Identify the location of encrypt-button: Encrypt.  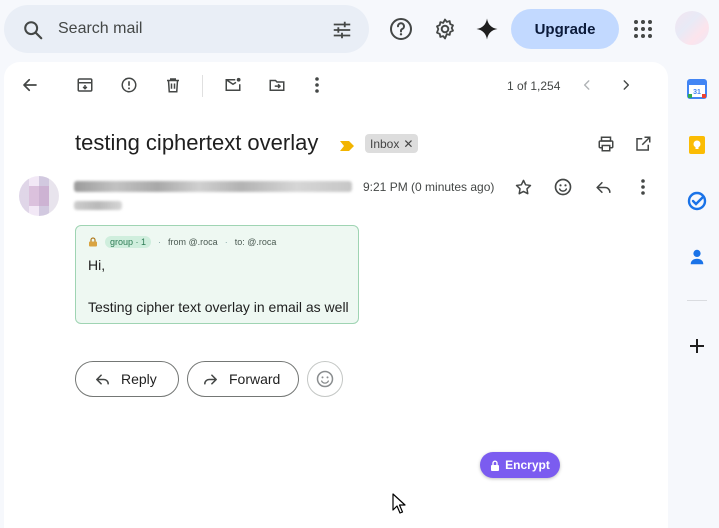
(520, 465).